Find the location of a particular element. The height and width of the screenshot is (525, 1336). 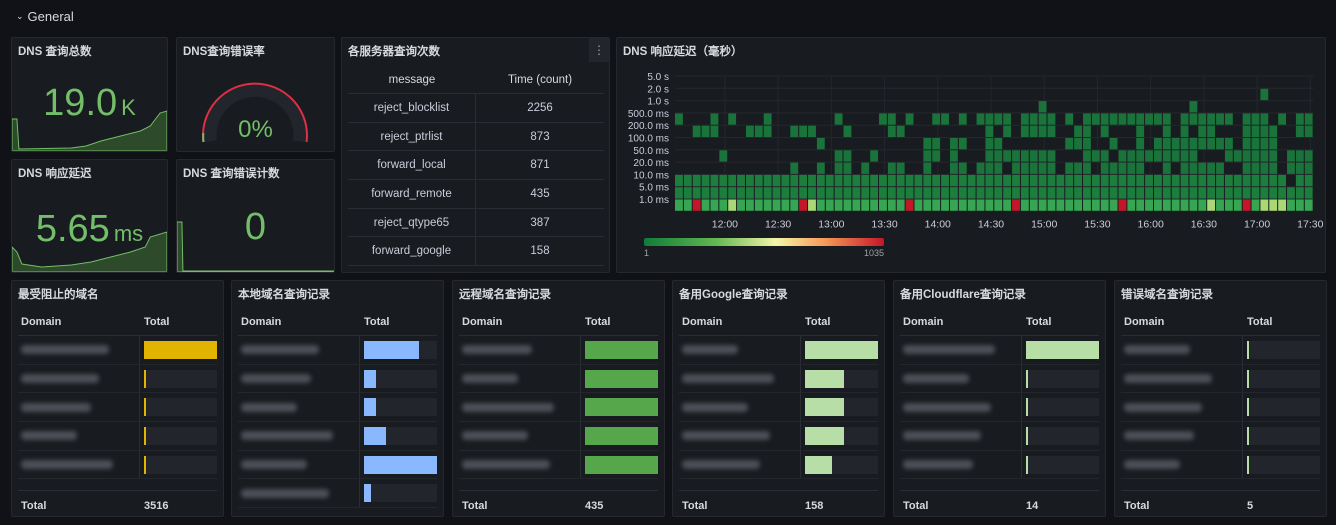

row-general-toggle: ⌄ General is located at coordinates (45, 16).